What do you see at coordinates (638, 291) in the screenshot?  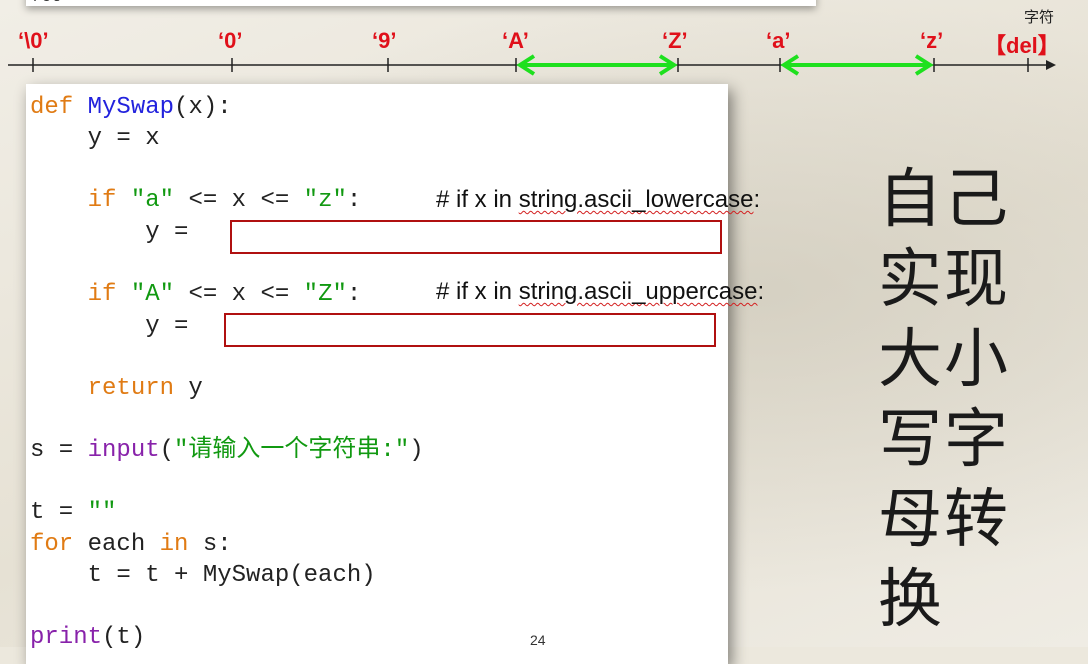 I see `comment-module-ref: string.ascii_uppercase` at bounding box center [638, 291].